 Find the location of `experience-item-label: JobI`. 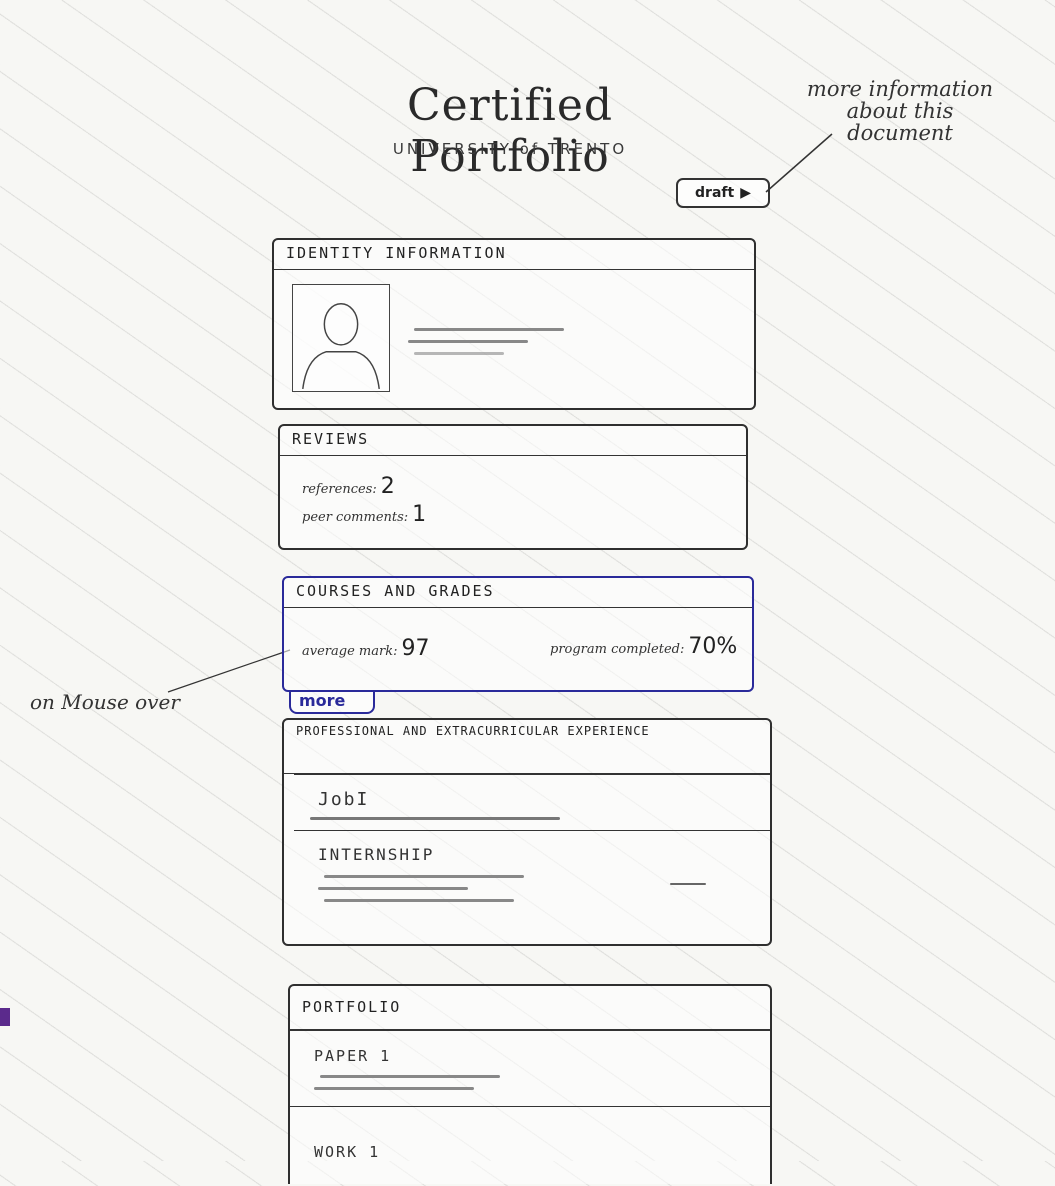

experience-item-label: JobI is located at coordinates (344, 799).